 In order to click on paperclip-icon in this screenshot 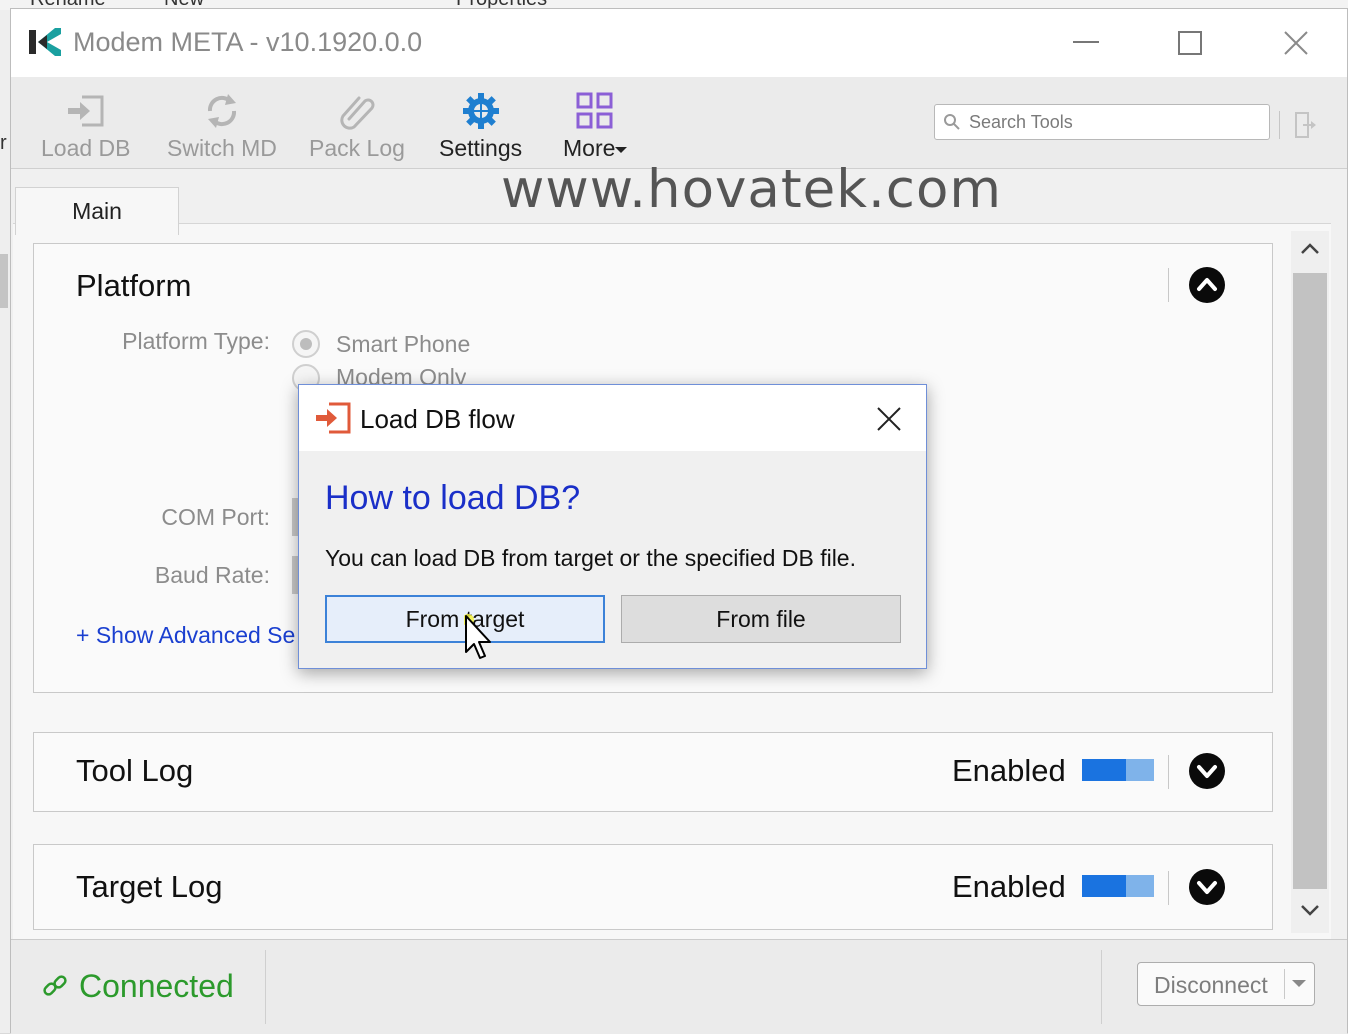, I will do `click(357, 113)`.